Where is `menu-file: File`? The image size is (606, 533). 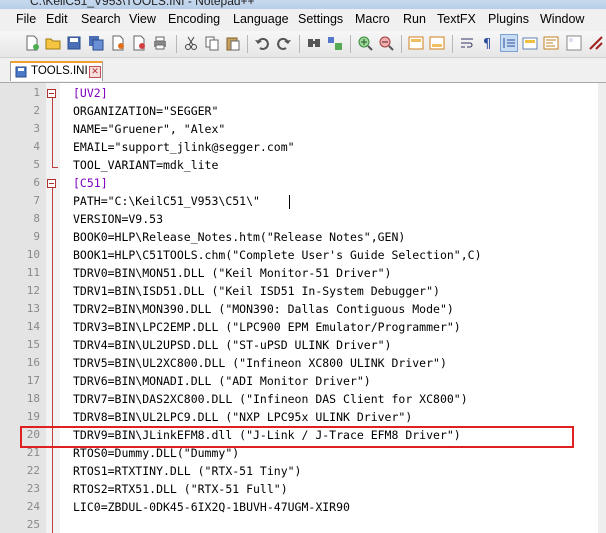 menu-file: File is located at coordinates (26, 19).